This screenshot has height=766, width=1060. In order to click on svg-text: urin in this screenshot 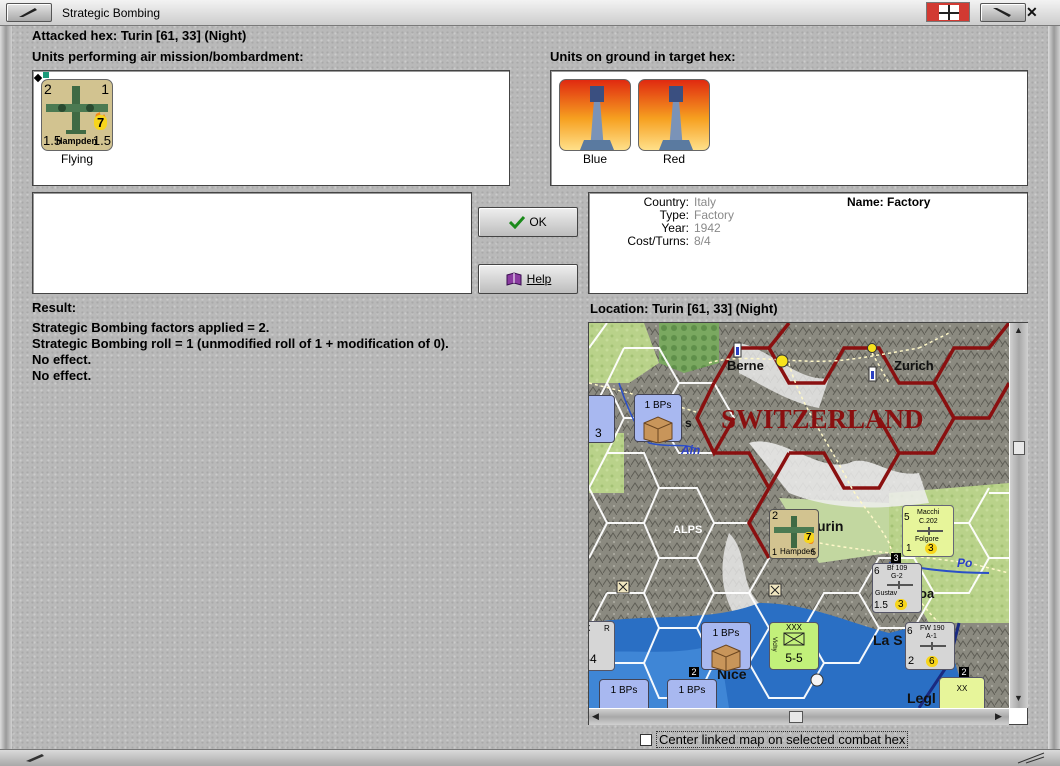, I will do `click(830, 526)`.